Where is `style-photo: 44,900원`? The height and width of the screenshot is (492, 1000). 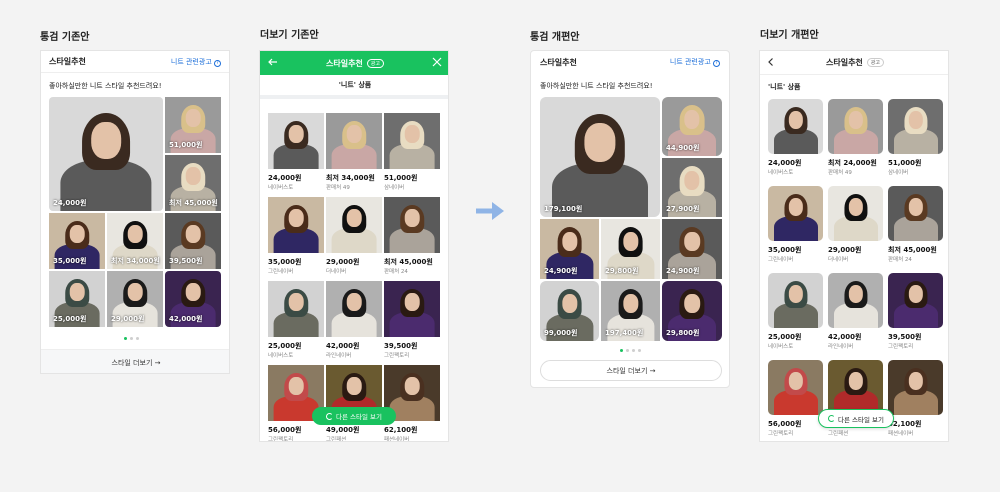 style-photo: 44,900원 is located at coordinates (692, 126).